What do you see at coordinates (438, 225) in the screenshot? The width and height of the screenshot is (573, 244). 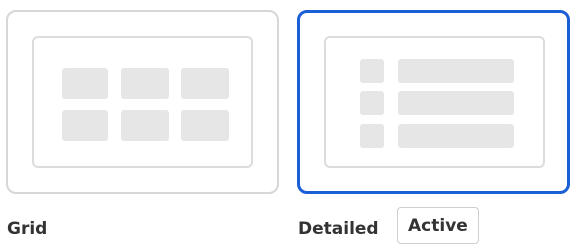 I see `active-status-badge: Active` at bounding box center [438, 225].